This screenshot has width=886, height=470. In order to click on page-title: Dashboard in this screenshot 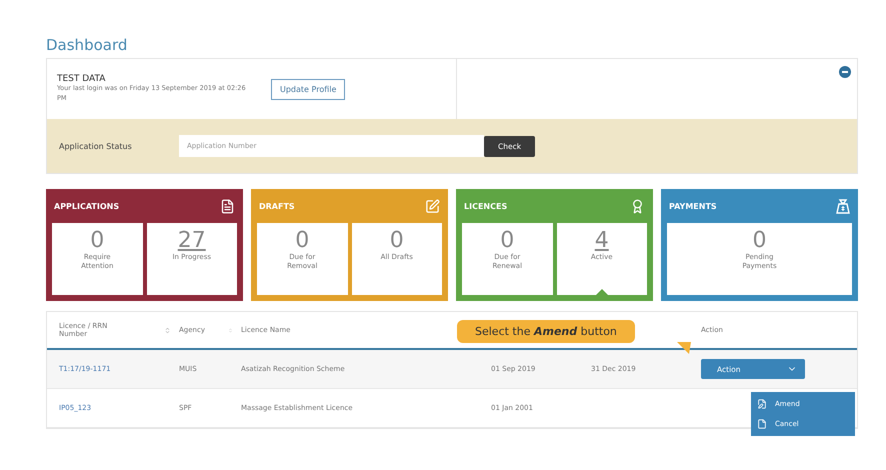, I will do `click(87, 45)`.